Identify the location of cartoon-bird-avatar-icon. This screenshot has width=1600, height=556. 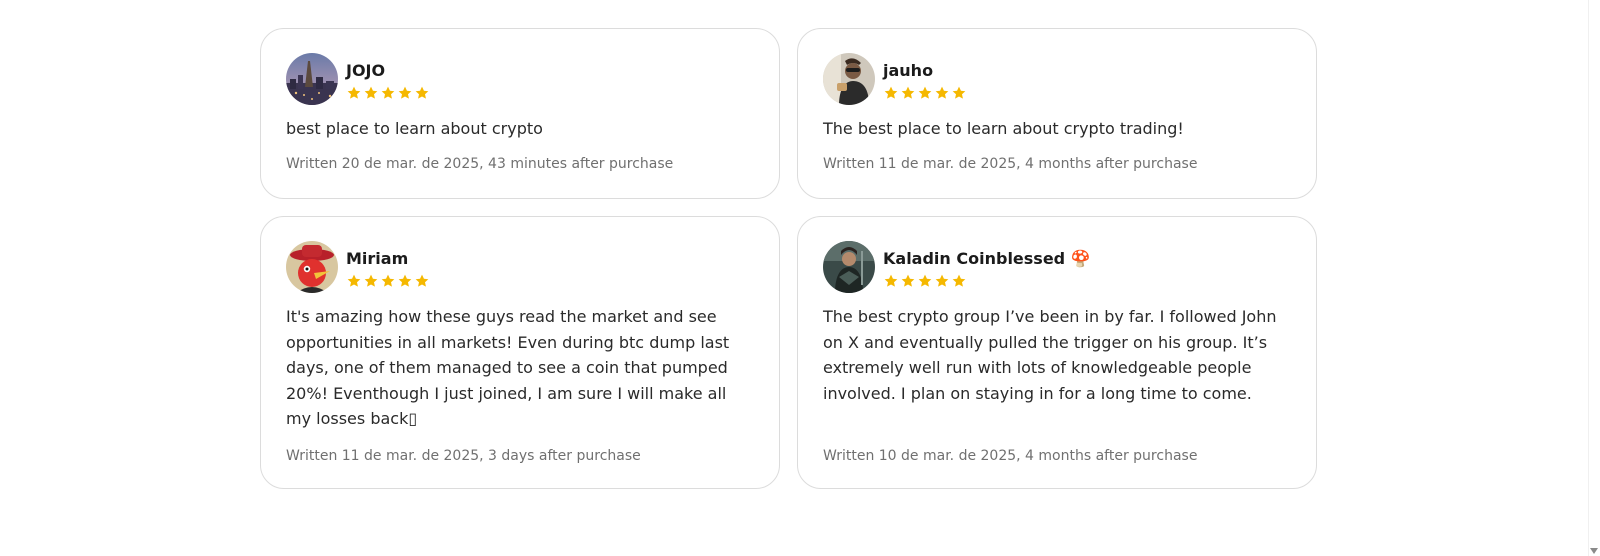
(312, 267).